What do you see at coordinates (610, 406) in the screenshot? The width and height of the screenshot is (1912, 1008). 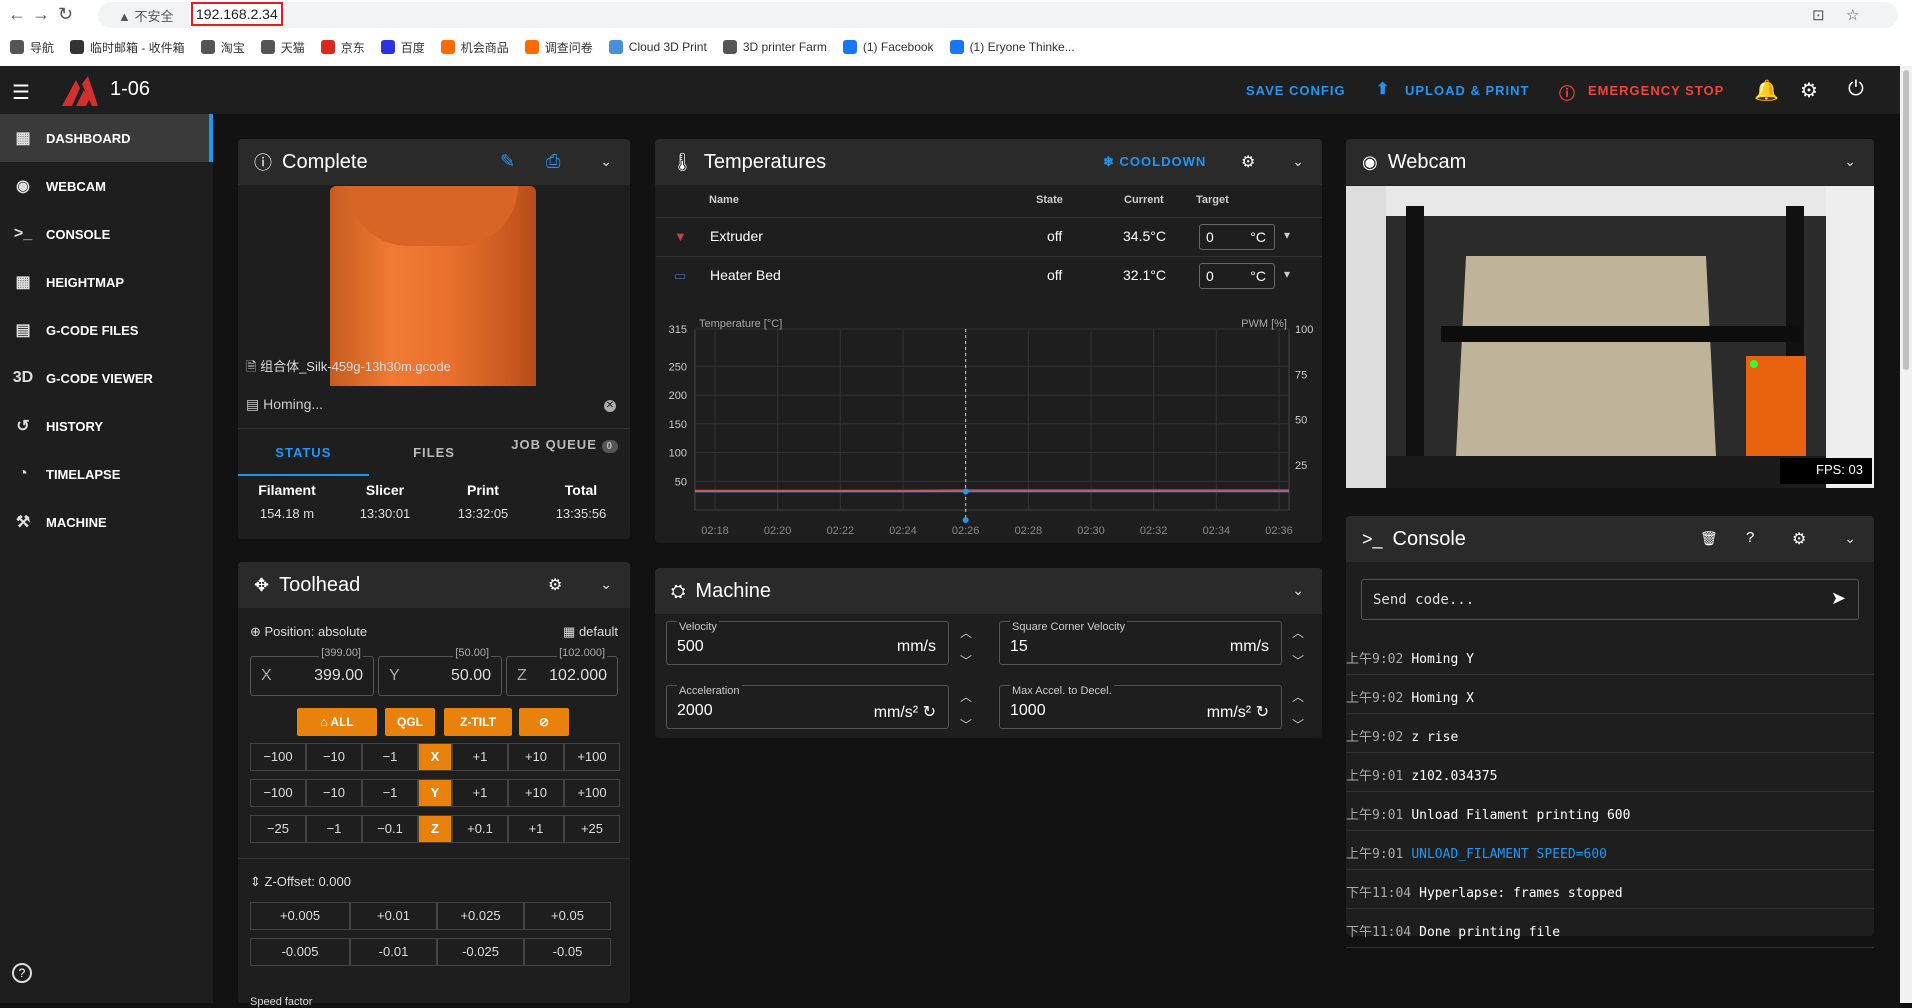 I see `close-icon: ✕` at bounding box center [610, 406].